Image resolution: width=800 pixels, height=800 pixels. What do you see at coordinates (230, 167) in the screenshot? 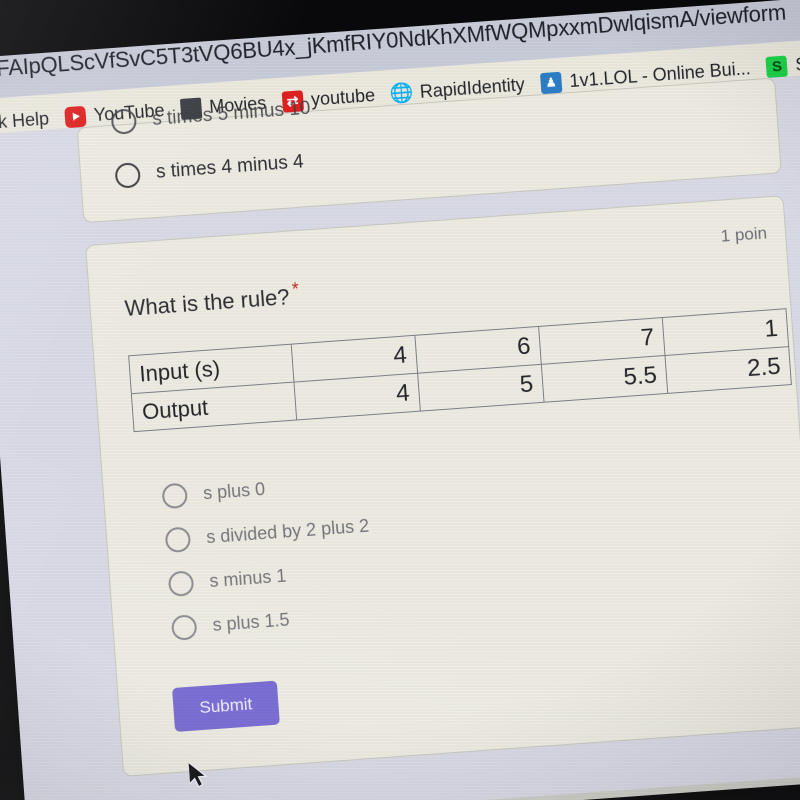
I see `option-label: s times 4 minus 4` at bounding box center [230, 167].